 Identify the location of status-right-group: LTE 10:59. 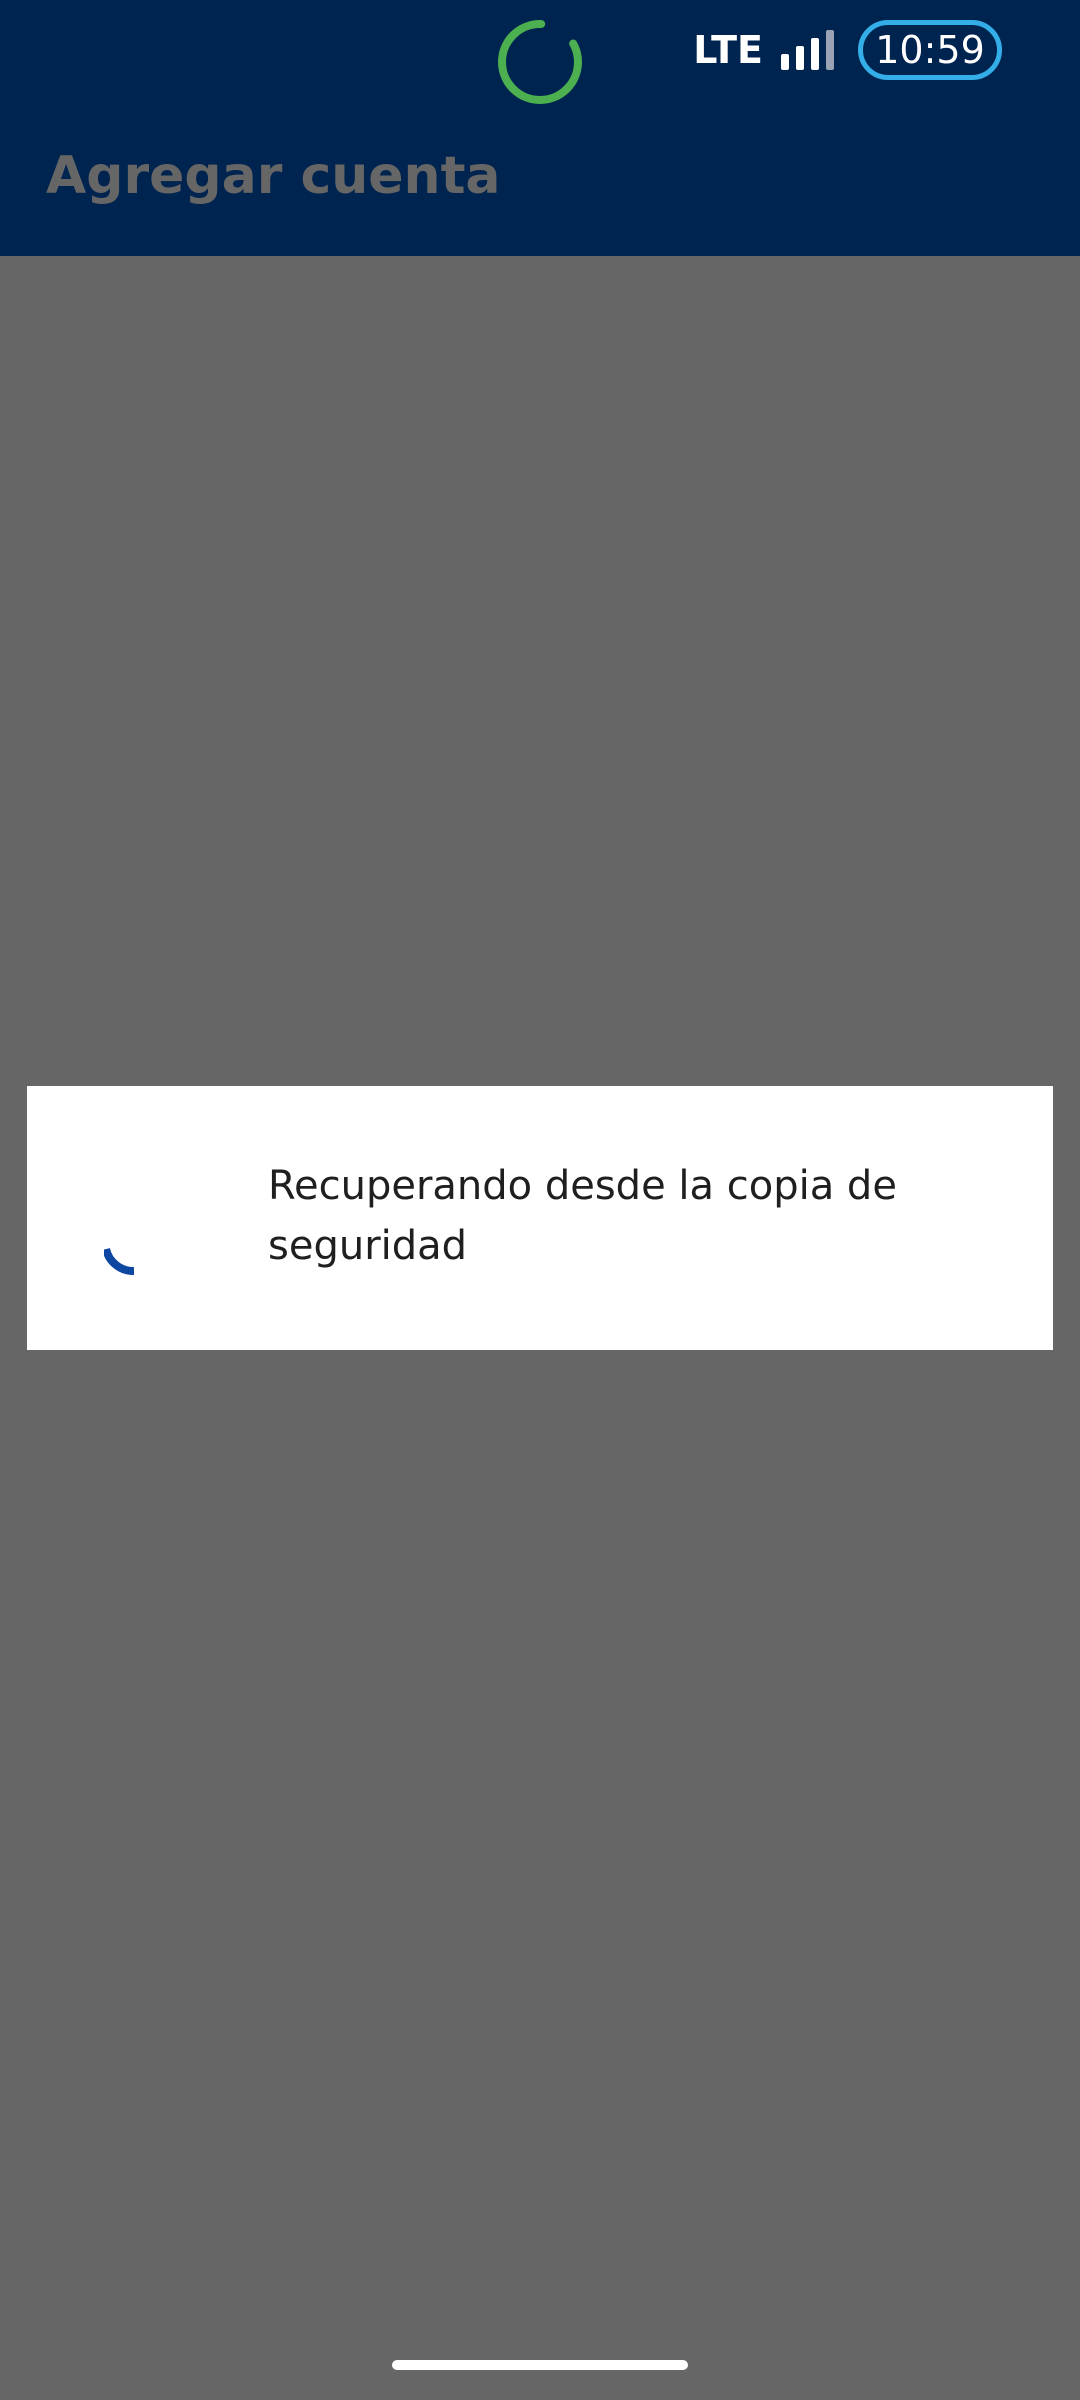
(847, 50).